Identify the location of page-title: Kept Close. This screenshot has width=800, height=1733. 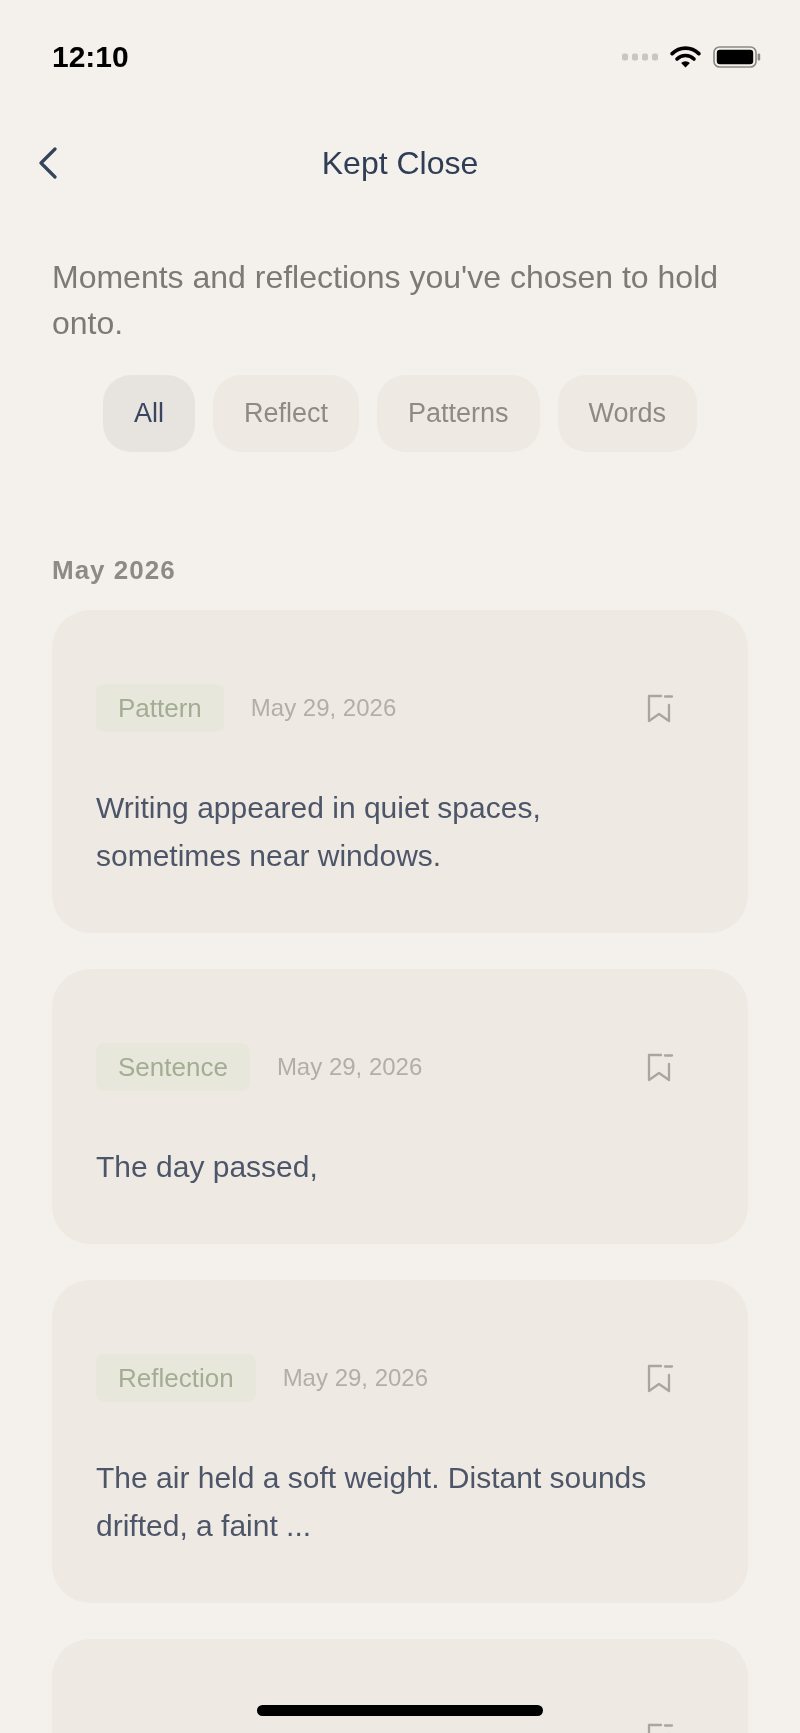
(400, 163).